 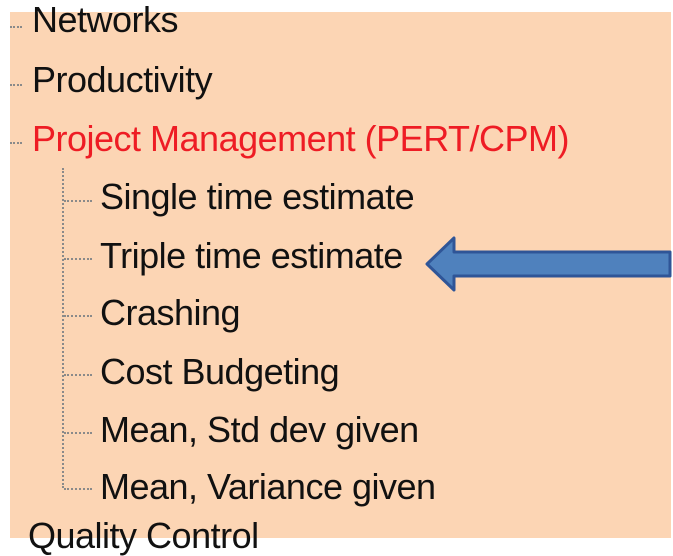 What do you see at coordinates (220, 372) in the screenshot?
I see `tree-item-cost-budgeting: Cost Budgeting` at bounding box center [220, 372].